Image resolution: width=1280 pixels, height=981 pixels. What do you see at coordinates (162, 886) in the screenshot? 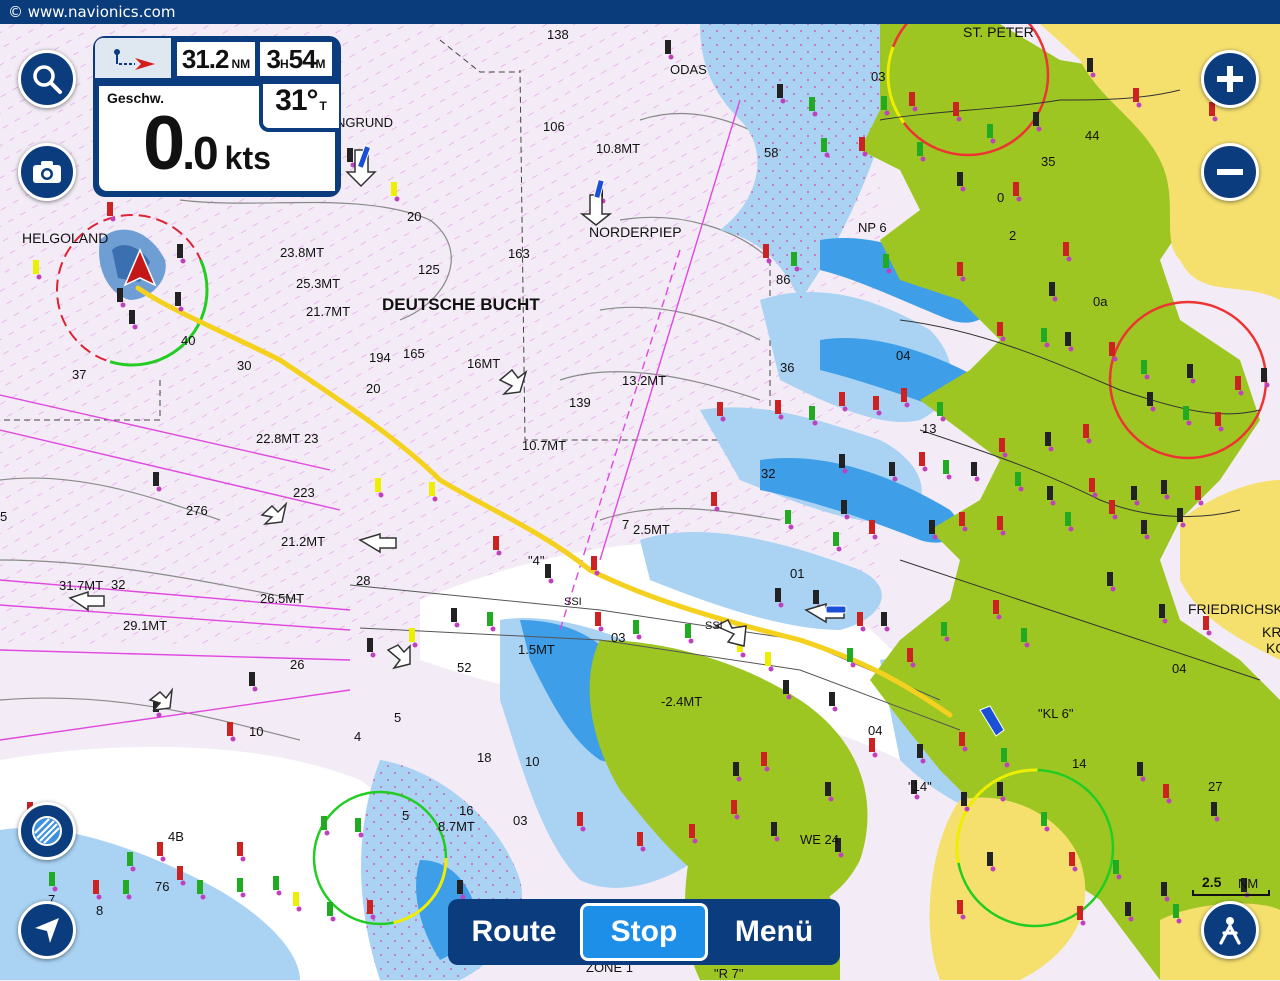
I see `depth-sounding: 76` at bounding box center [162, 886].